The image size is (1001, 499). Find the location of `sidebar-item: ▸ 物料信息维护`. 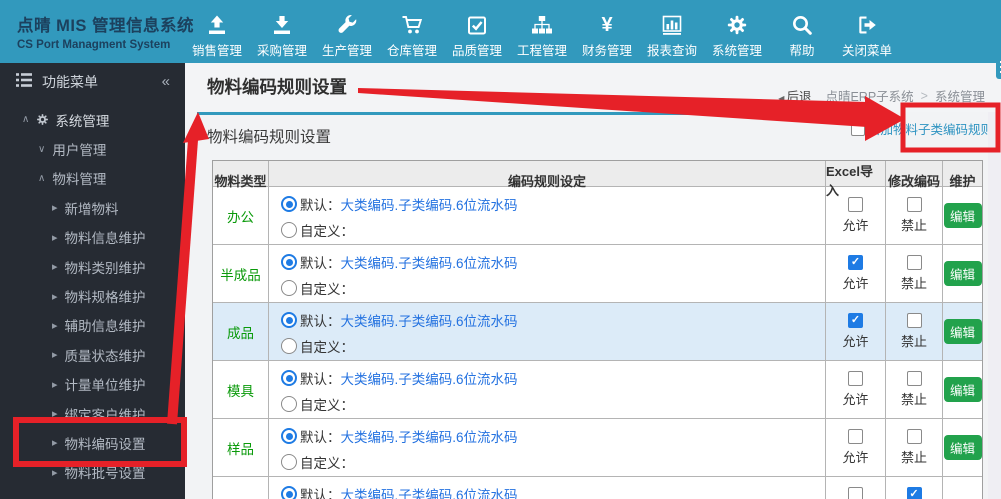

sidebar-item: ▸ 物料信息维护 is located at coordinates (92, 237).